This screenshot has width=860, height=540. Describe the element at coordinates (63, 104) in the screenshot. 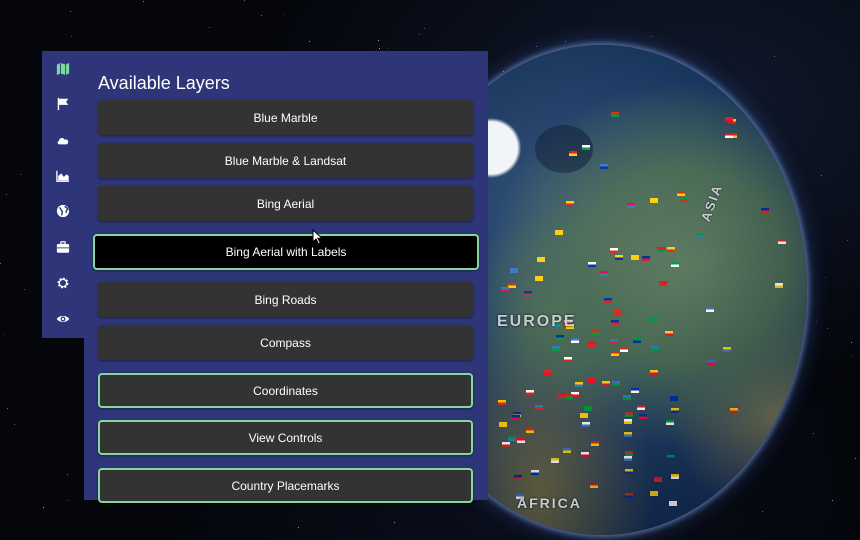

I see `flag-icon` at that location.